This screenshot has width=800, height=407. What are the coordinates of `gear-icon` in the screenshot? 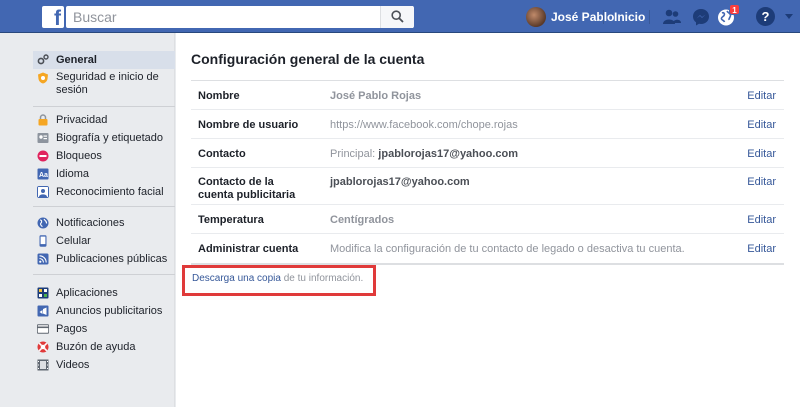 It's located at (43, 59).